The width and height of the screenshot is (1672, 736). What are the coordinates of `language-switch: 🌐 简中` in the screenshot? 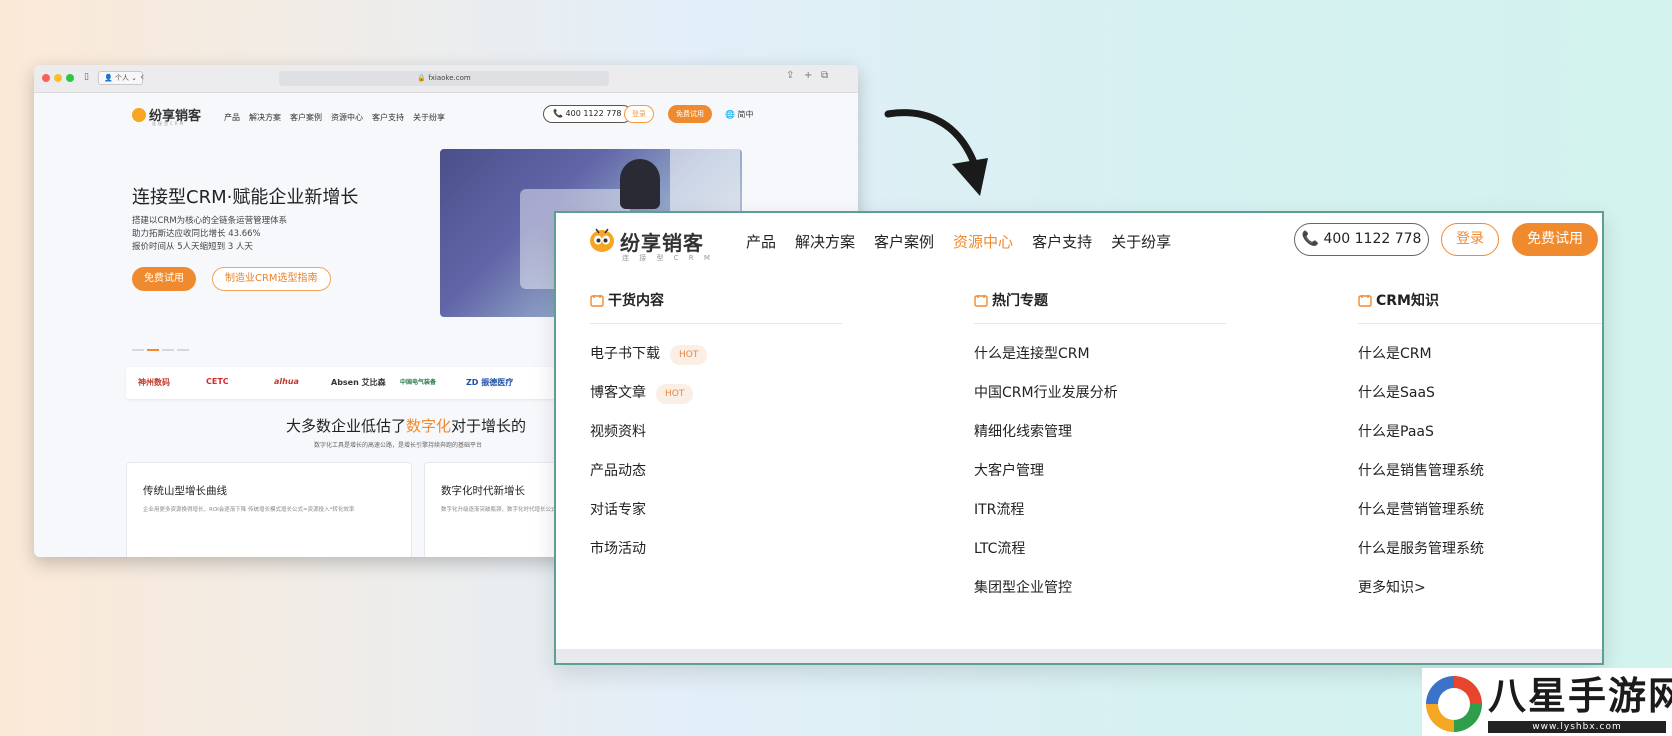 It's located at (739, 114).